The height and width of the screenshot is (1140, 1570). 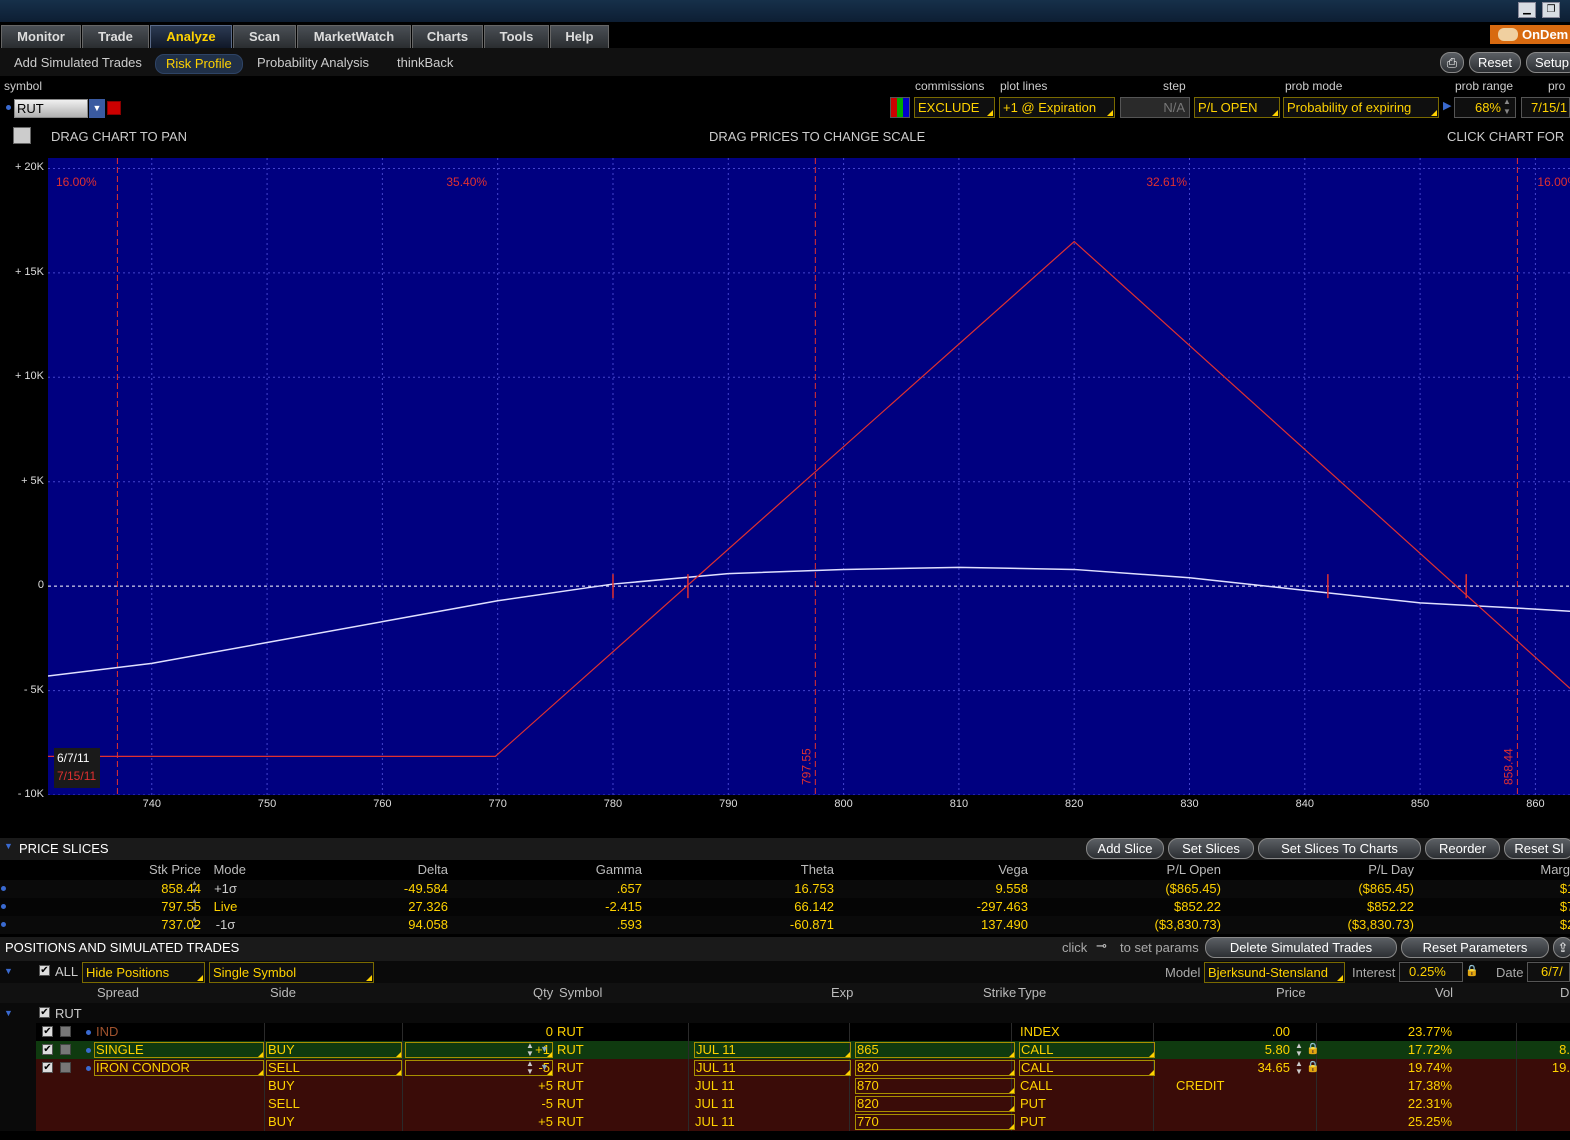 I want to click on y-tick-label: + 10K, so click(x=24, y=376).